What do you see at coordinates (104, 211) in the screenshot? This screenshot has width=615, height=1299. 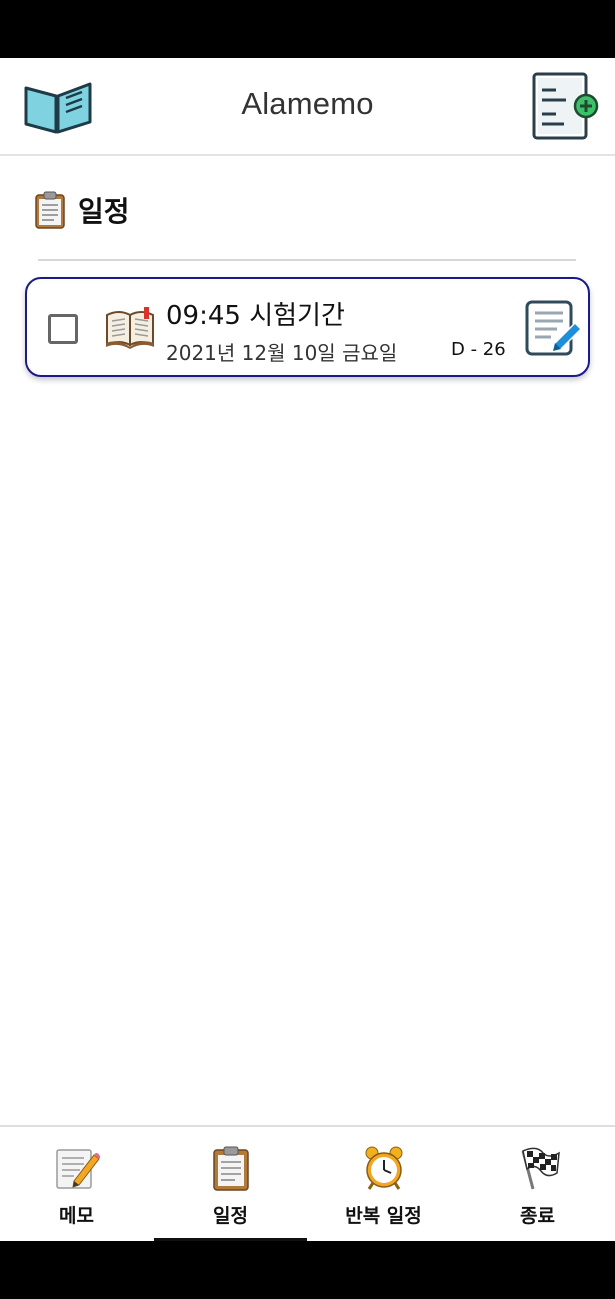 I see `section-title: 일정` at bounding box center [104, 211].